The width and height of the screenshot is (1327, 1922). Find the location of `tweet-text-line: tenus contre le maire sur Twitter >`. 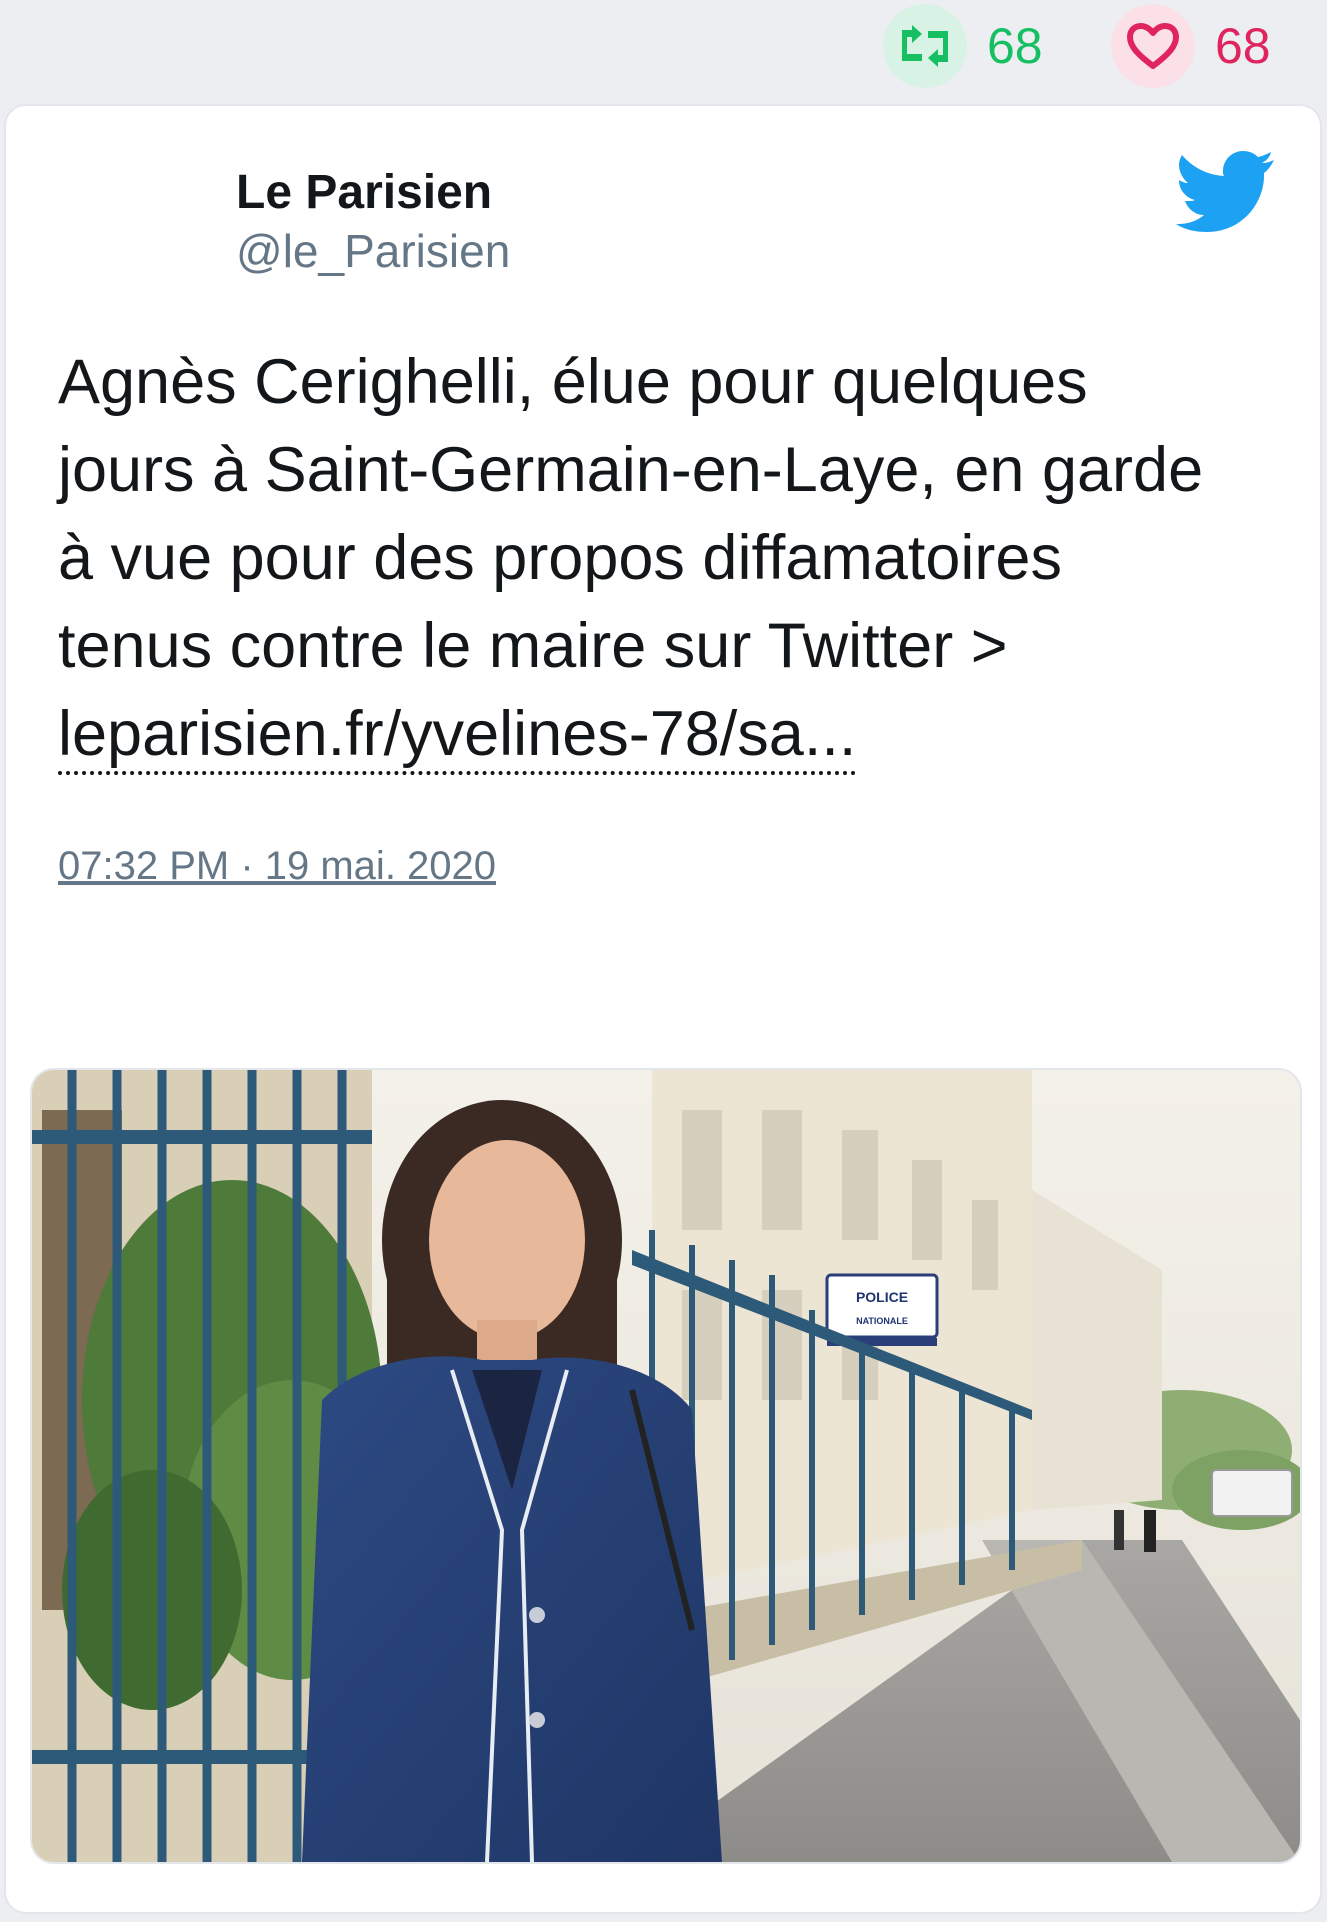

tweet-text-line: tenus contre le maire sur Twitter > is located at coordinates (533, 646).